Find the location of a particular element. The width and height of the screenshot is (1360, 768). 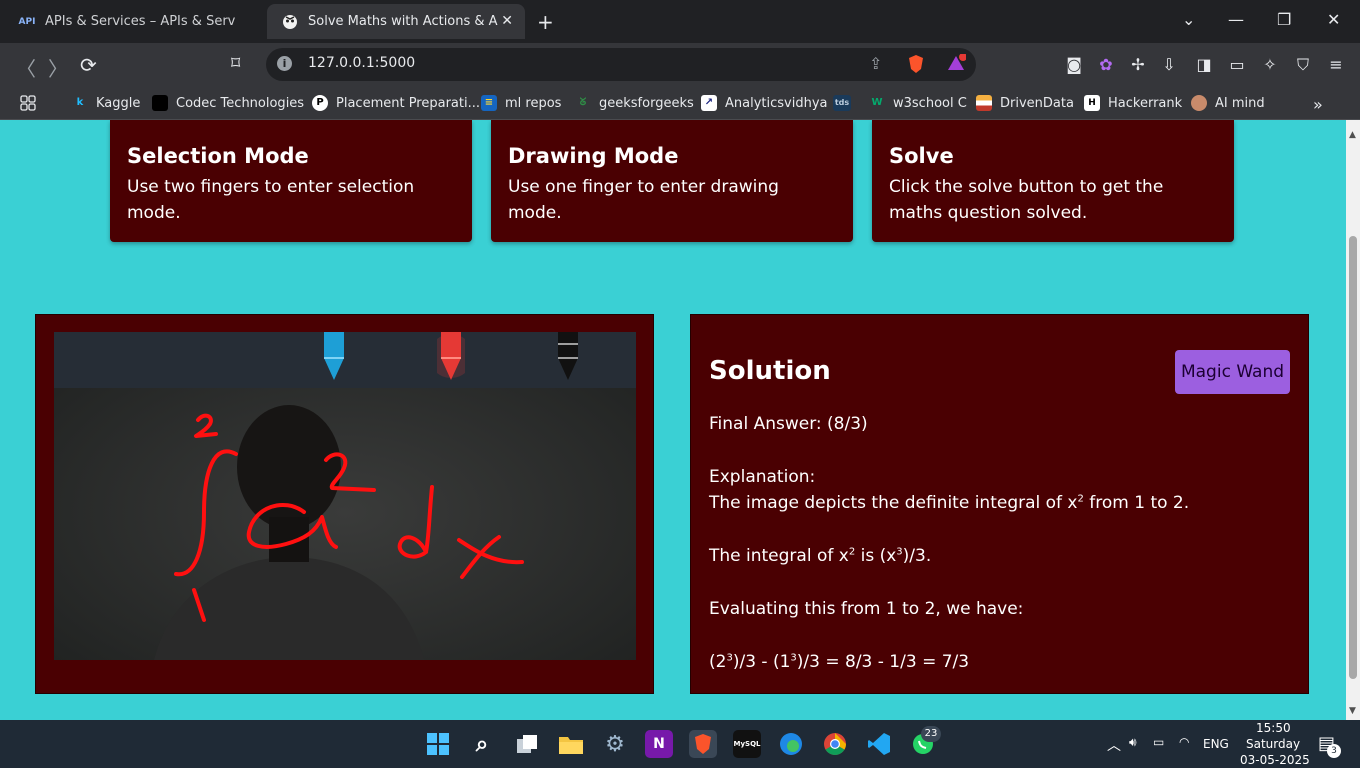

settings-gear-icon: ⚙ is located at coordinates (615, 744).